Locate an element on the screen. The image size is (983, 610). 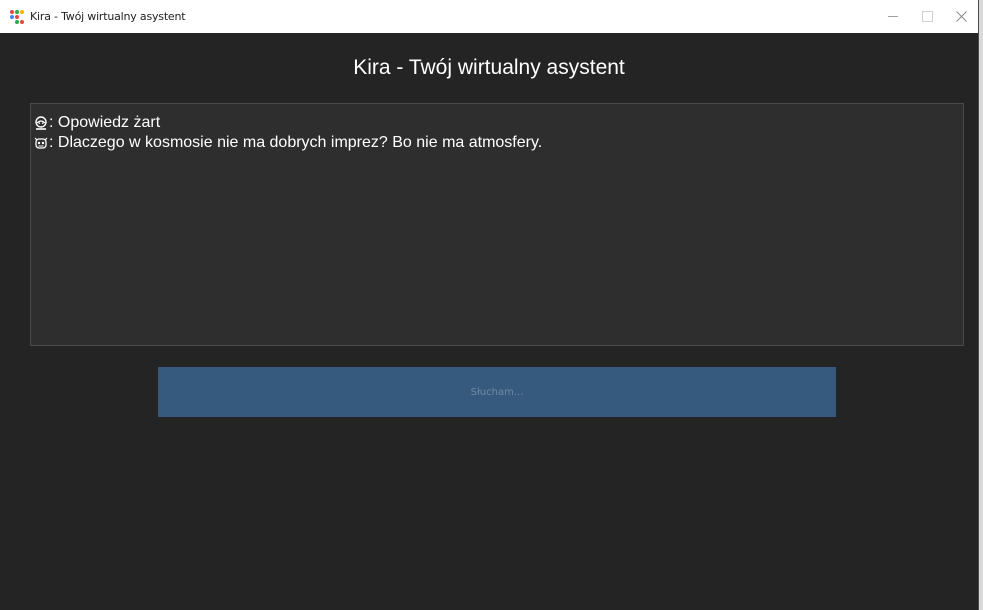
app-logo-icon is located at coordinates (17, 16).